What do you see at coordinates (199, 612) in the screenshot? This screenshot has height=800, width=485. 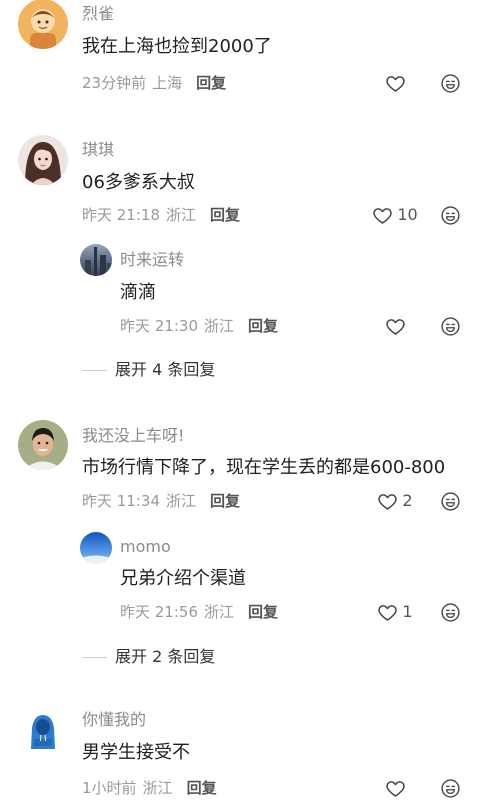 I see `comment-meta: 昨天 21:56 浙江 回复` at bounding box center [199, 612].